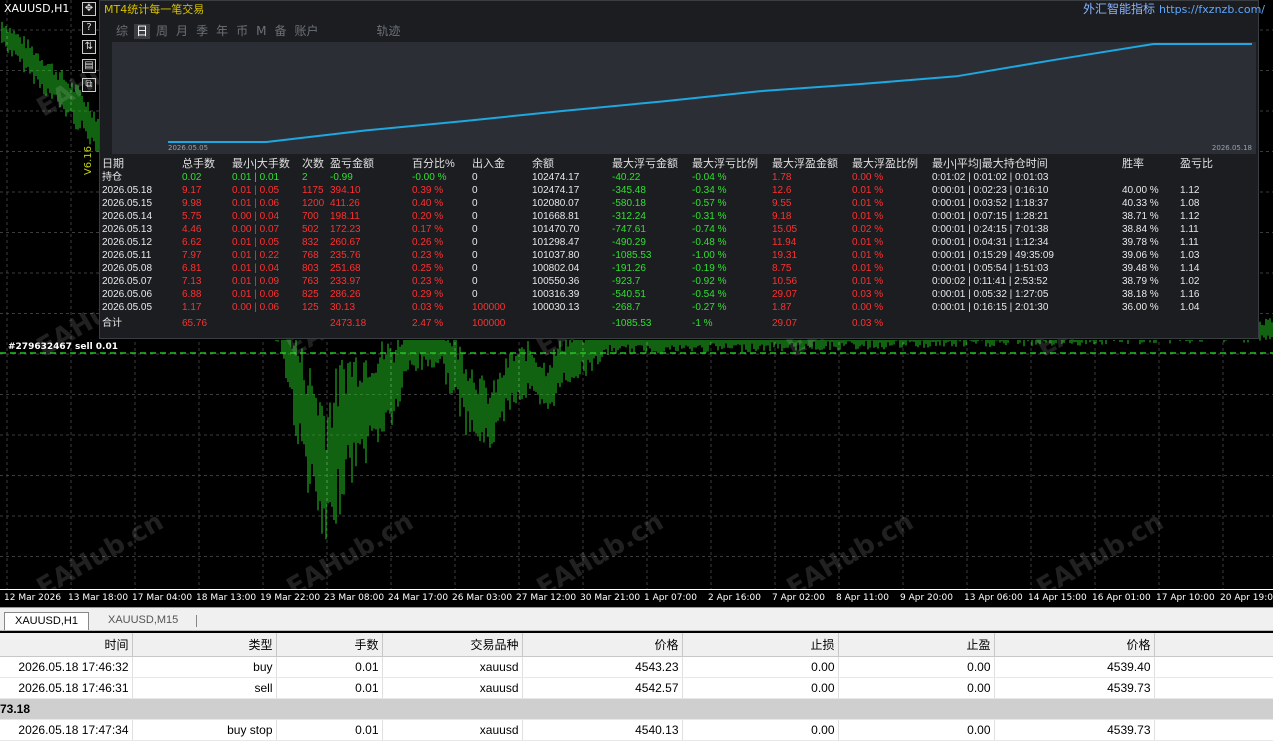 This screenshot has height=753, width=1273. Describe the element at coordinates (202, 31) in the screenshot. I see `panel-tab: 季` at that location.